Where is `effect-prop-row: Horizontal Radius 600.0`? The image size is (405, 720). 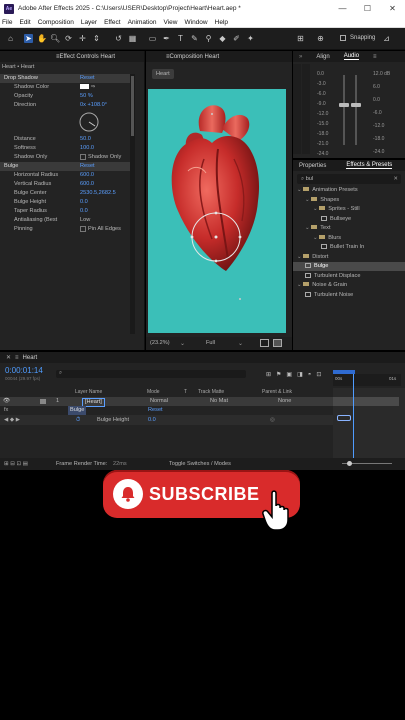 effect-prop-row: Horizontal Radius 600.0 is located at coordinates (65, 175).